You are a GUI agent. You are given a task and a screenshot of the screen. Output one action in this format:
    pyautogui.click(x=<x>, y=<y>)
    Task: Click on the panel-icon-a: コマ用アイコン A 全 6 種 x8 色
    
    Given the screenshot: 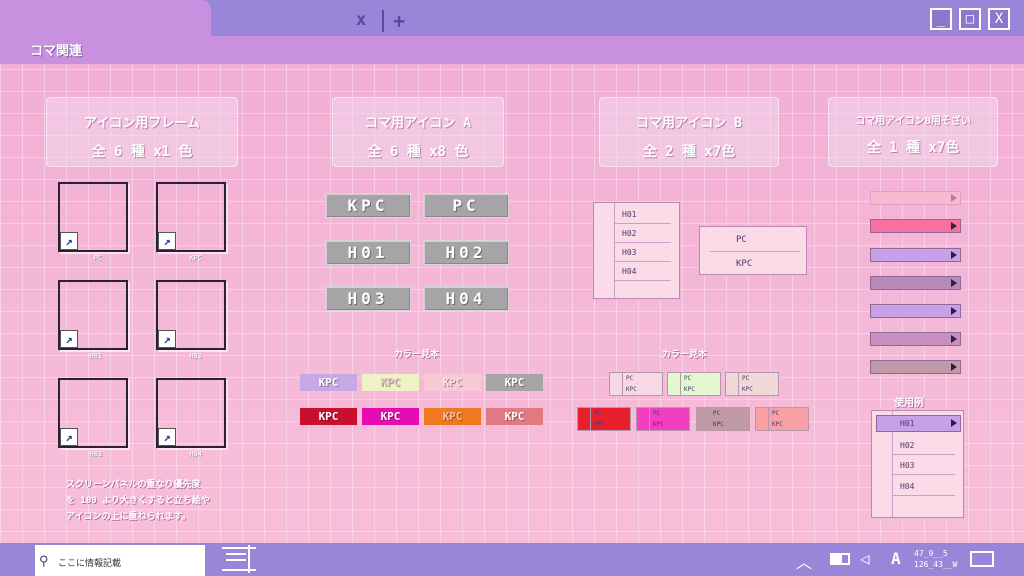 What is the action you would take?
    pyautogui.click(x=418, y=132)
    